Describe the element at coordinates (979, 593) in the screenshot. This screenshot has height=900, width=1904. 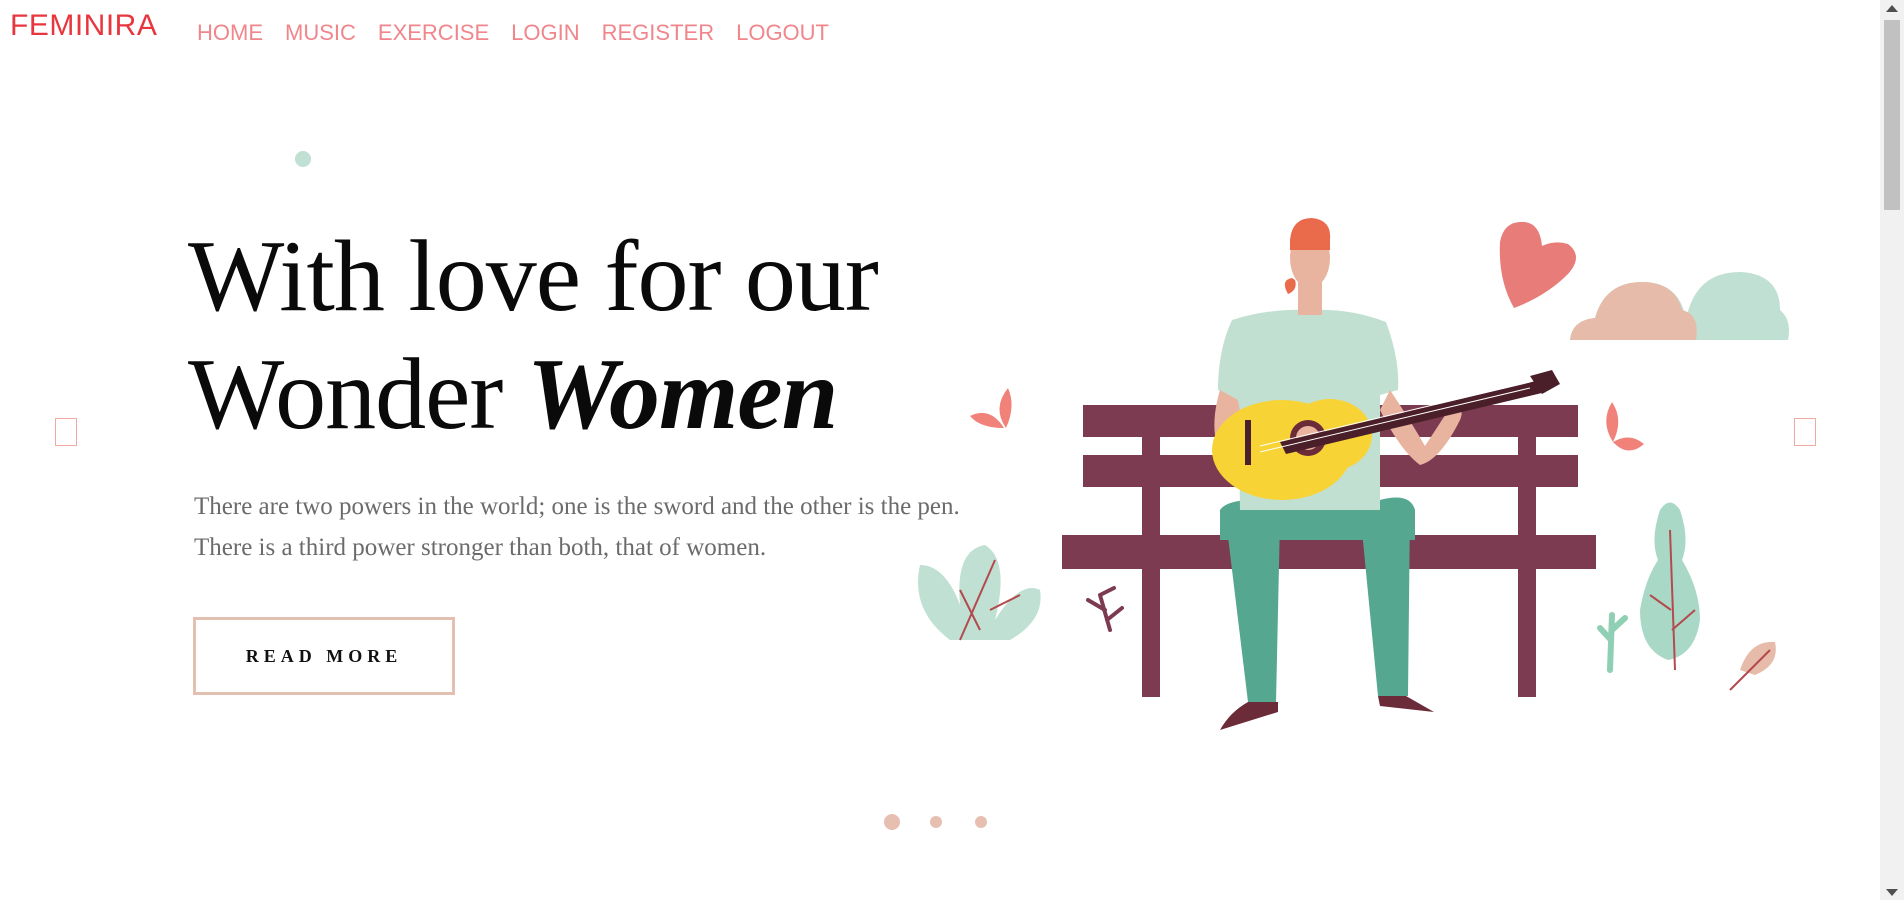
I see `bush-left-illustration` at that location.